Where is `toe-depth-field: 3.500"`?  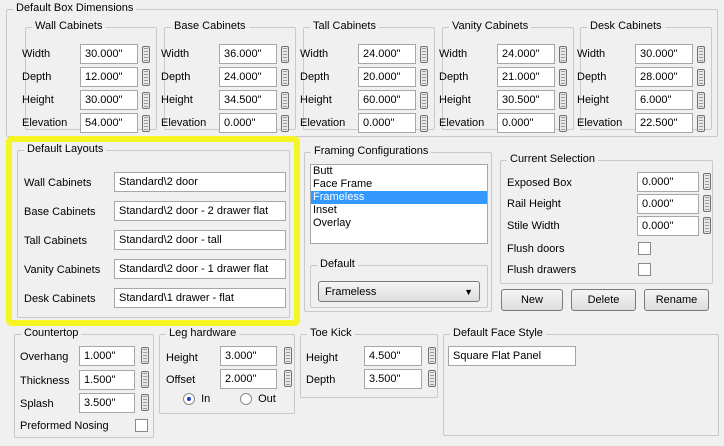 toe-depth-field: 3.500" is located at coordinates (393, 379).